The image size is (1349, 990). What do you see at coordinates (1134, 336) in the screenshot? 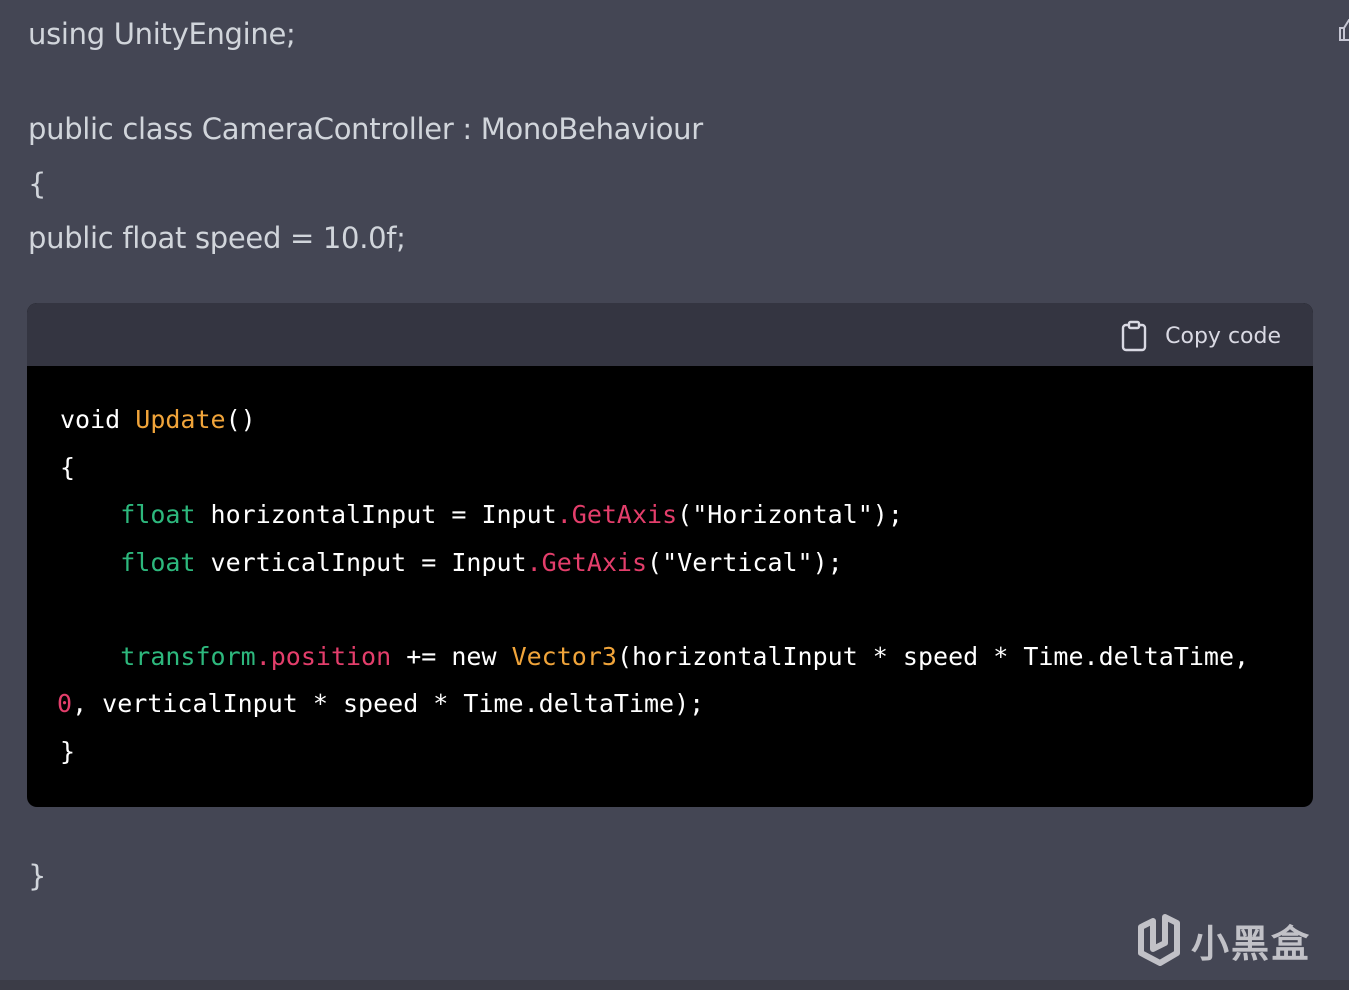
I see `clipboard-icon` at bounding box center [1134, 336].